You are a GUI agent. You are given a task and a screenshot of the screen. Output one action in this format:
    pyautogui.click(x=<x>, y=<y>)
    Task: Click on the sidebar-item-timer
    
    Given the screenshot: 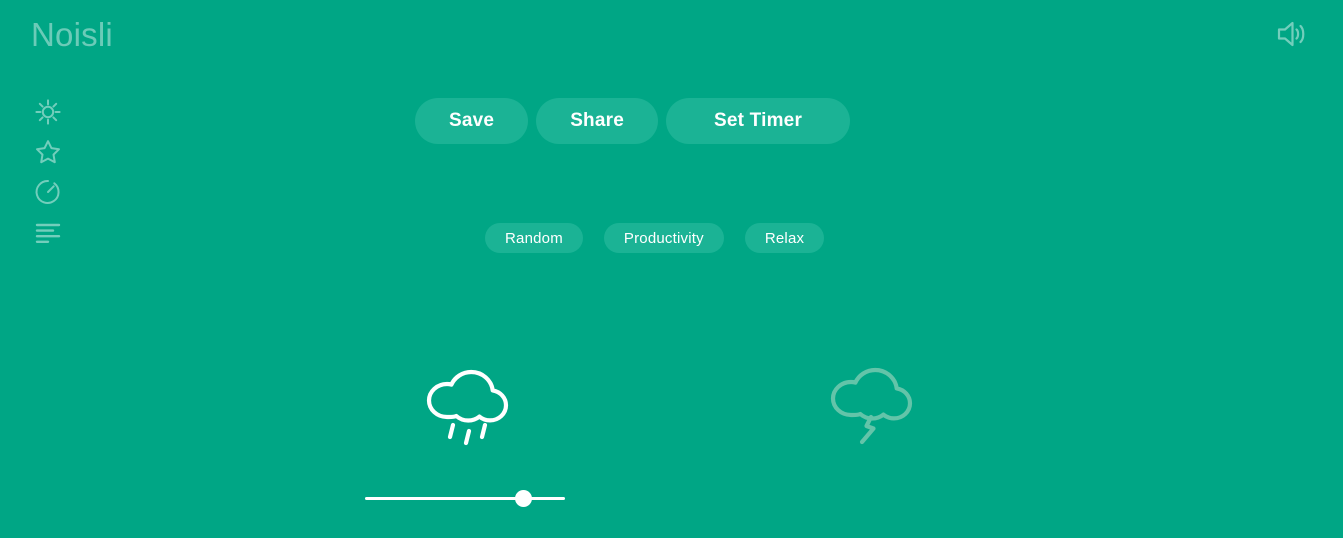 What is the action you would take?
    pyautogui.click(x=48, y=192)
    